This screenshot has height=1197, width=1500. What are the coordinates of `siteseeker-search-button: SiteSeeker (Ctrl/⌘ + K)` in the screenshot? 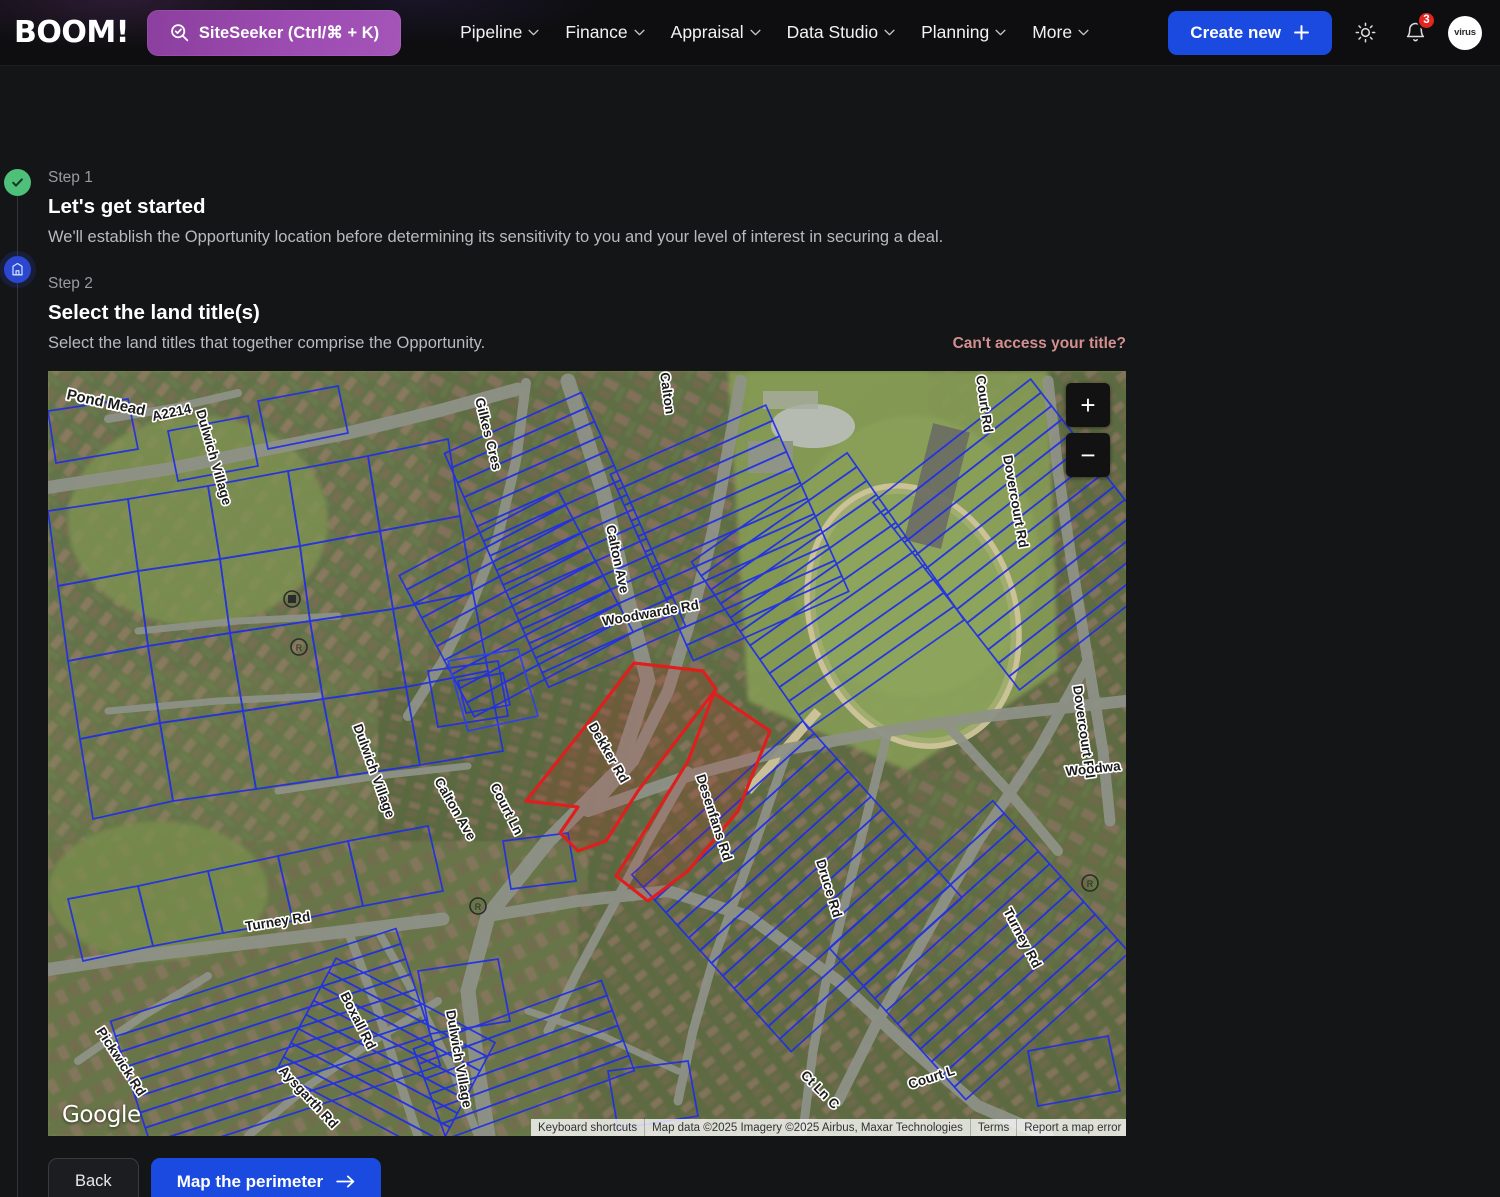 It's located at (274, 32).